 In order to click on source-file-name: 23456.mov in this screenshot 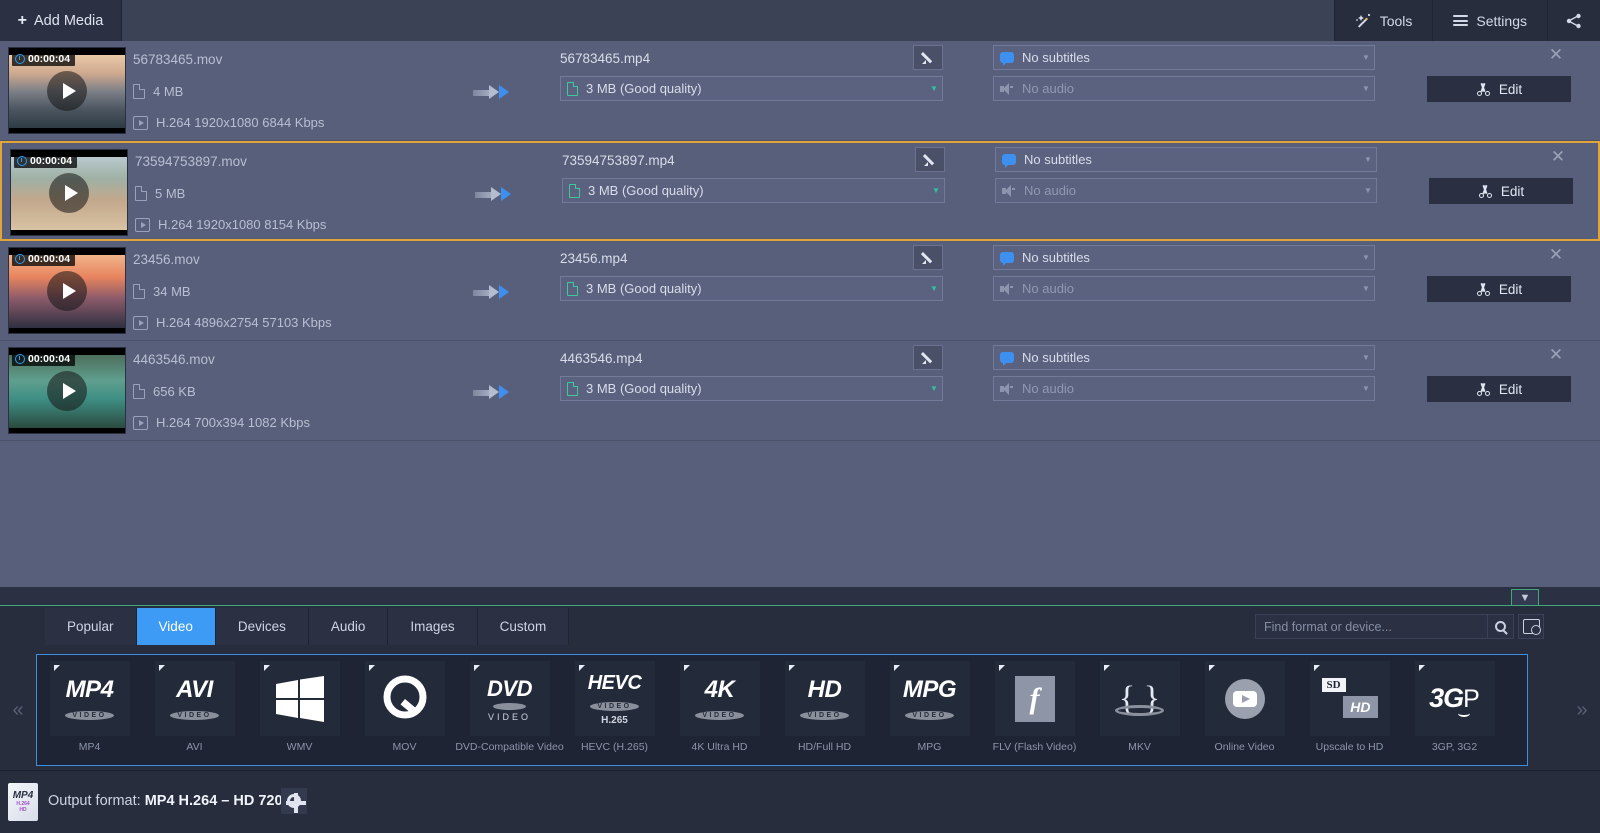, I will do `click(166, 259)`.